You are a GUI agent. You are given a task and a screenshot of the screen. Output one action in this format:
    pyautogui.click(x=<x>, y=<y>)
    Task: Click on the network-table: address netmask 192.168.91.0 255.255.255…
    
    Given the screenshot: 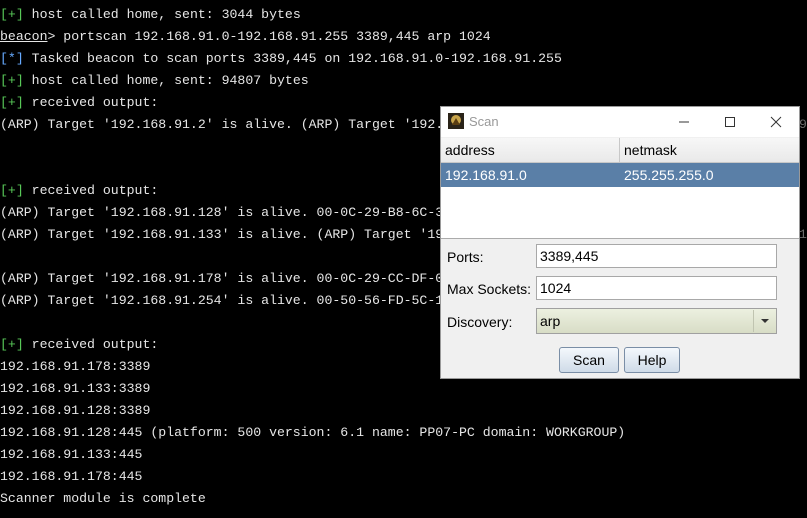 What is the action you would take?
    pyautogui.click(x=620, y=188)
    